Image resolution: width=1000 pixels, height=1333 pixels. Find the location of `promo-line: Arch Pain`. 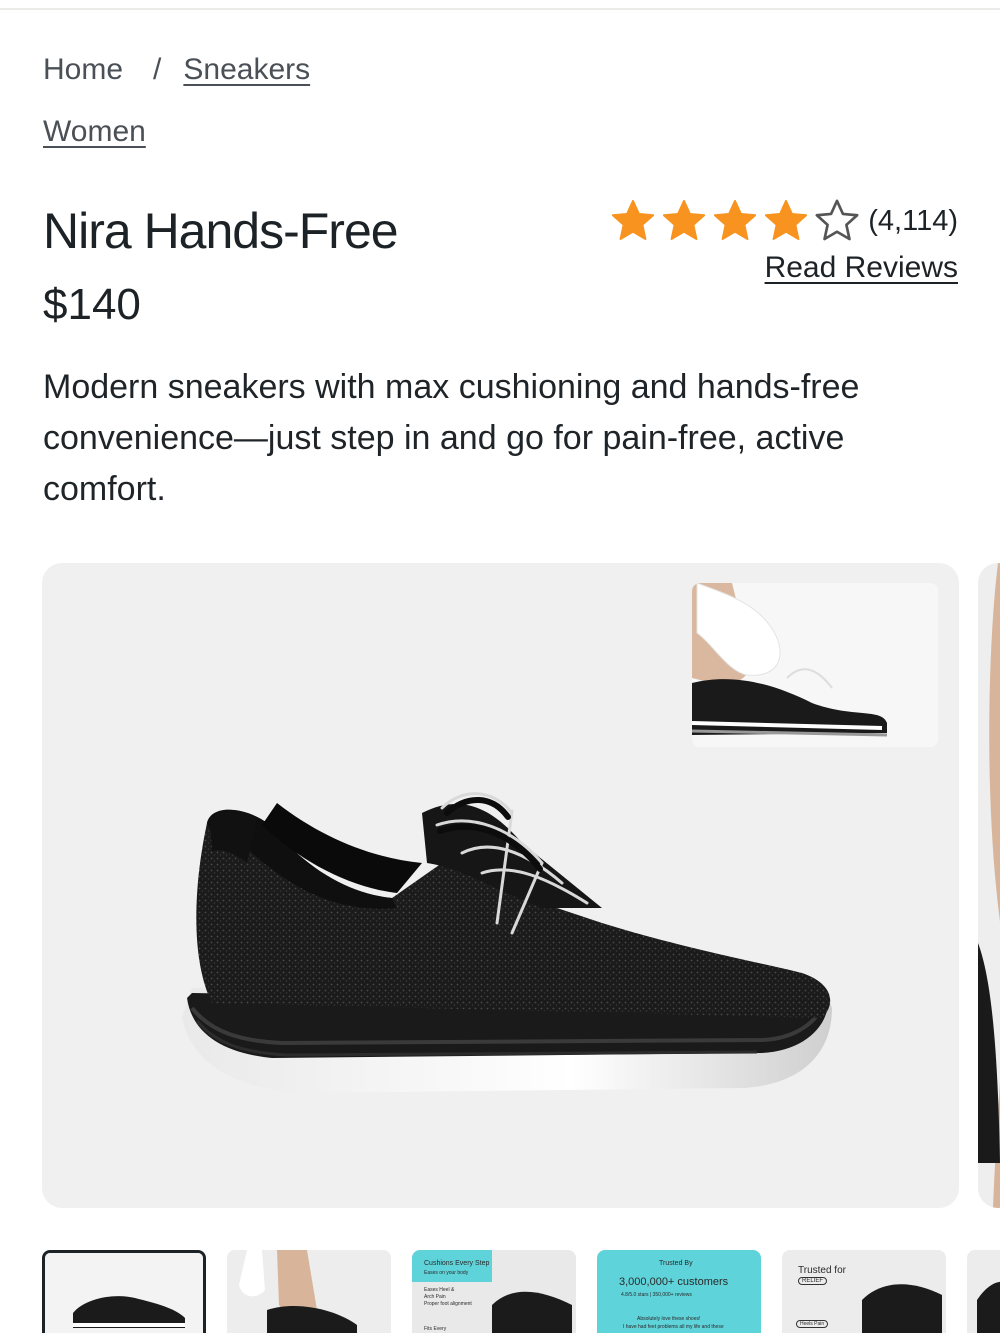

promo-line: Arch Pain is located at coordinates (435, 1297).